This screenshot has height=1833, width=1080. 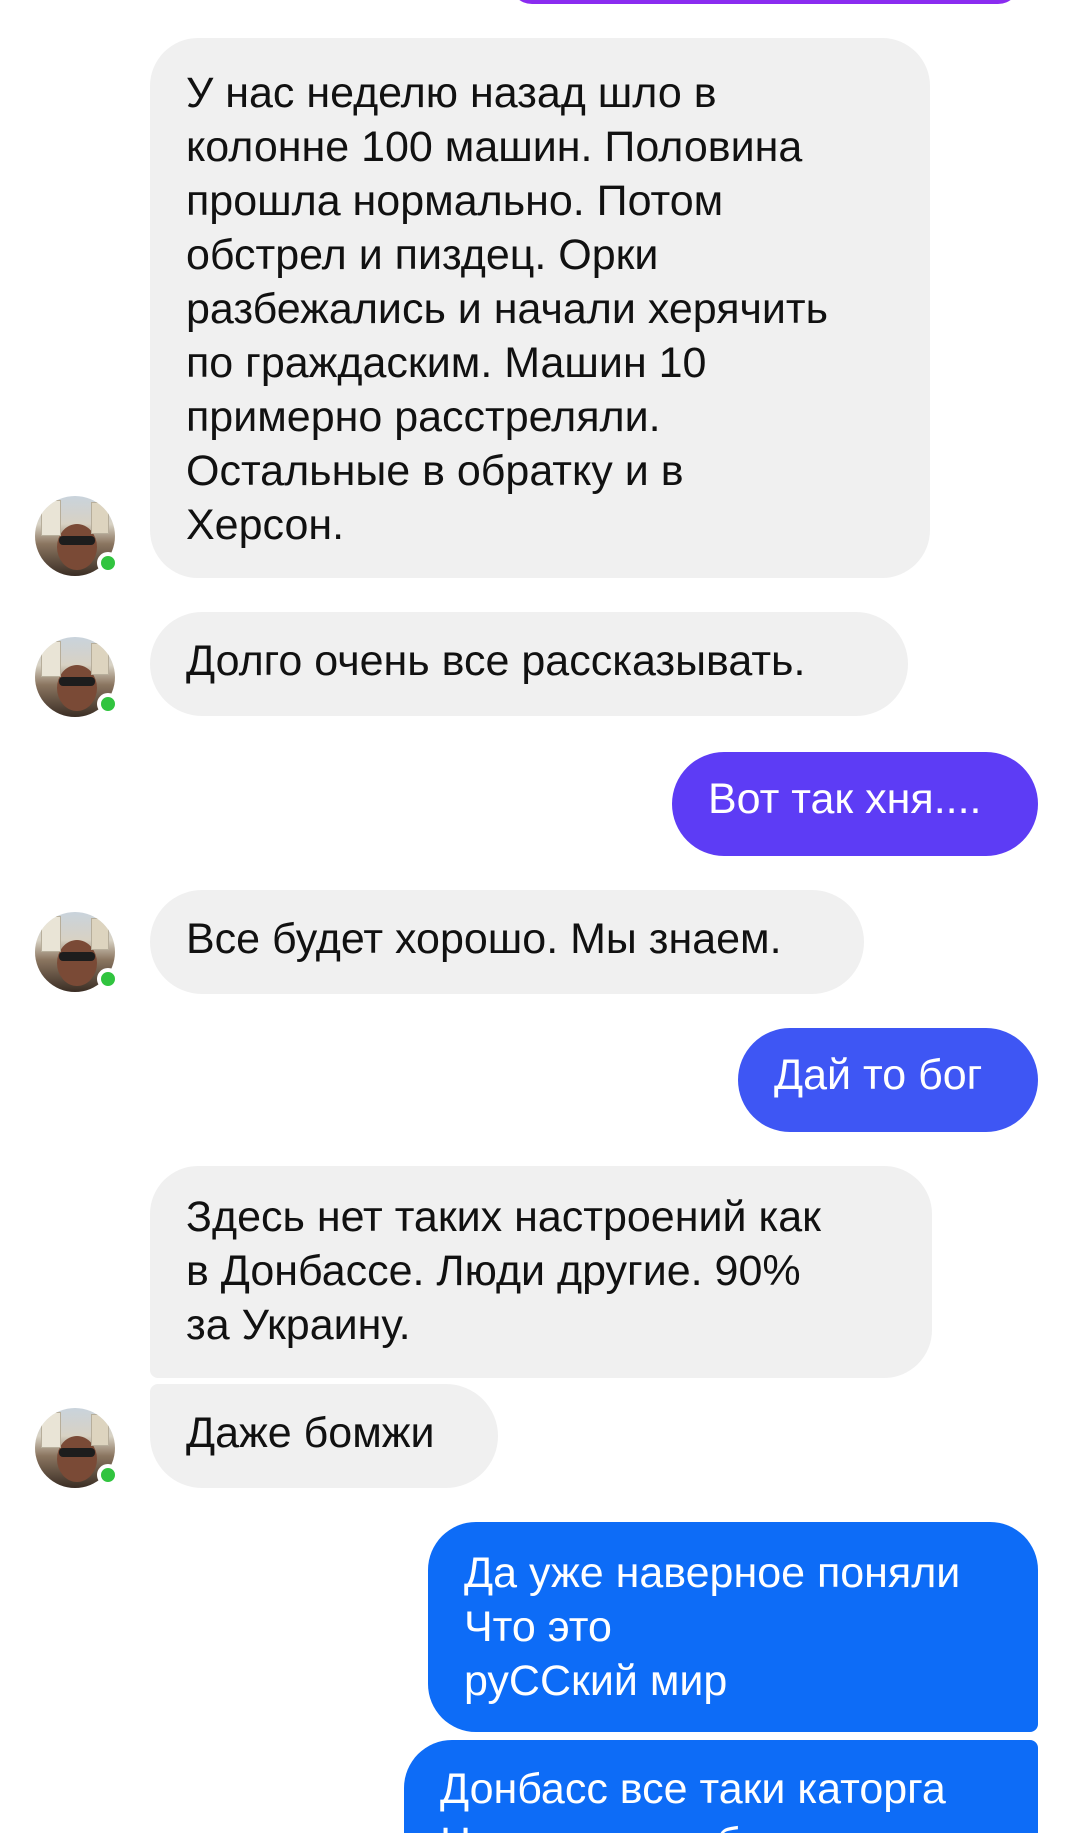 What do you see at coordinates (324, 1436) in the screenshot?
I see `incoming-message: Даже бомжи` at bounding box center [324, 1436].